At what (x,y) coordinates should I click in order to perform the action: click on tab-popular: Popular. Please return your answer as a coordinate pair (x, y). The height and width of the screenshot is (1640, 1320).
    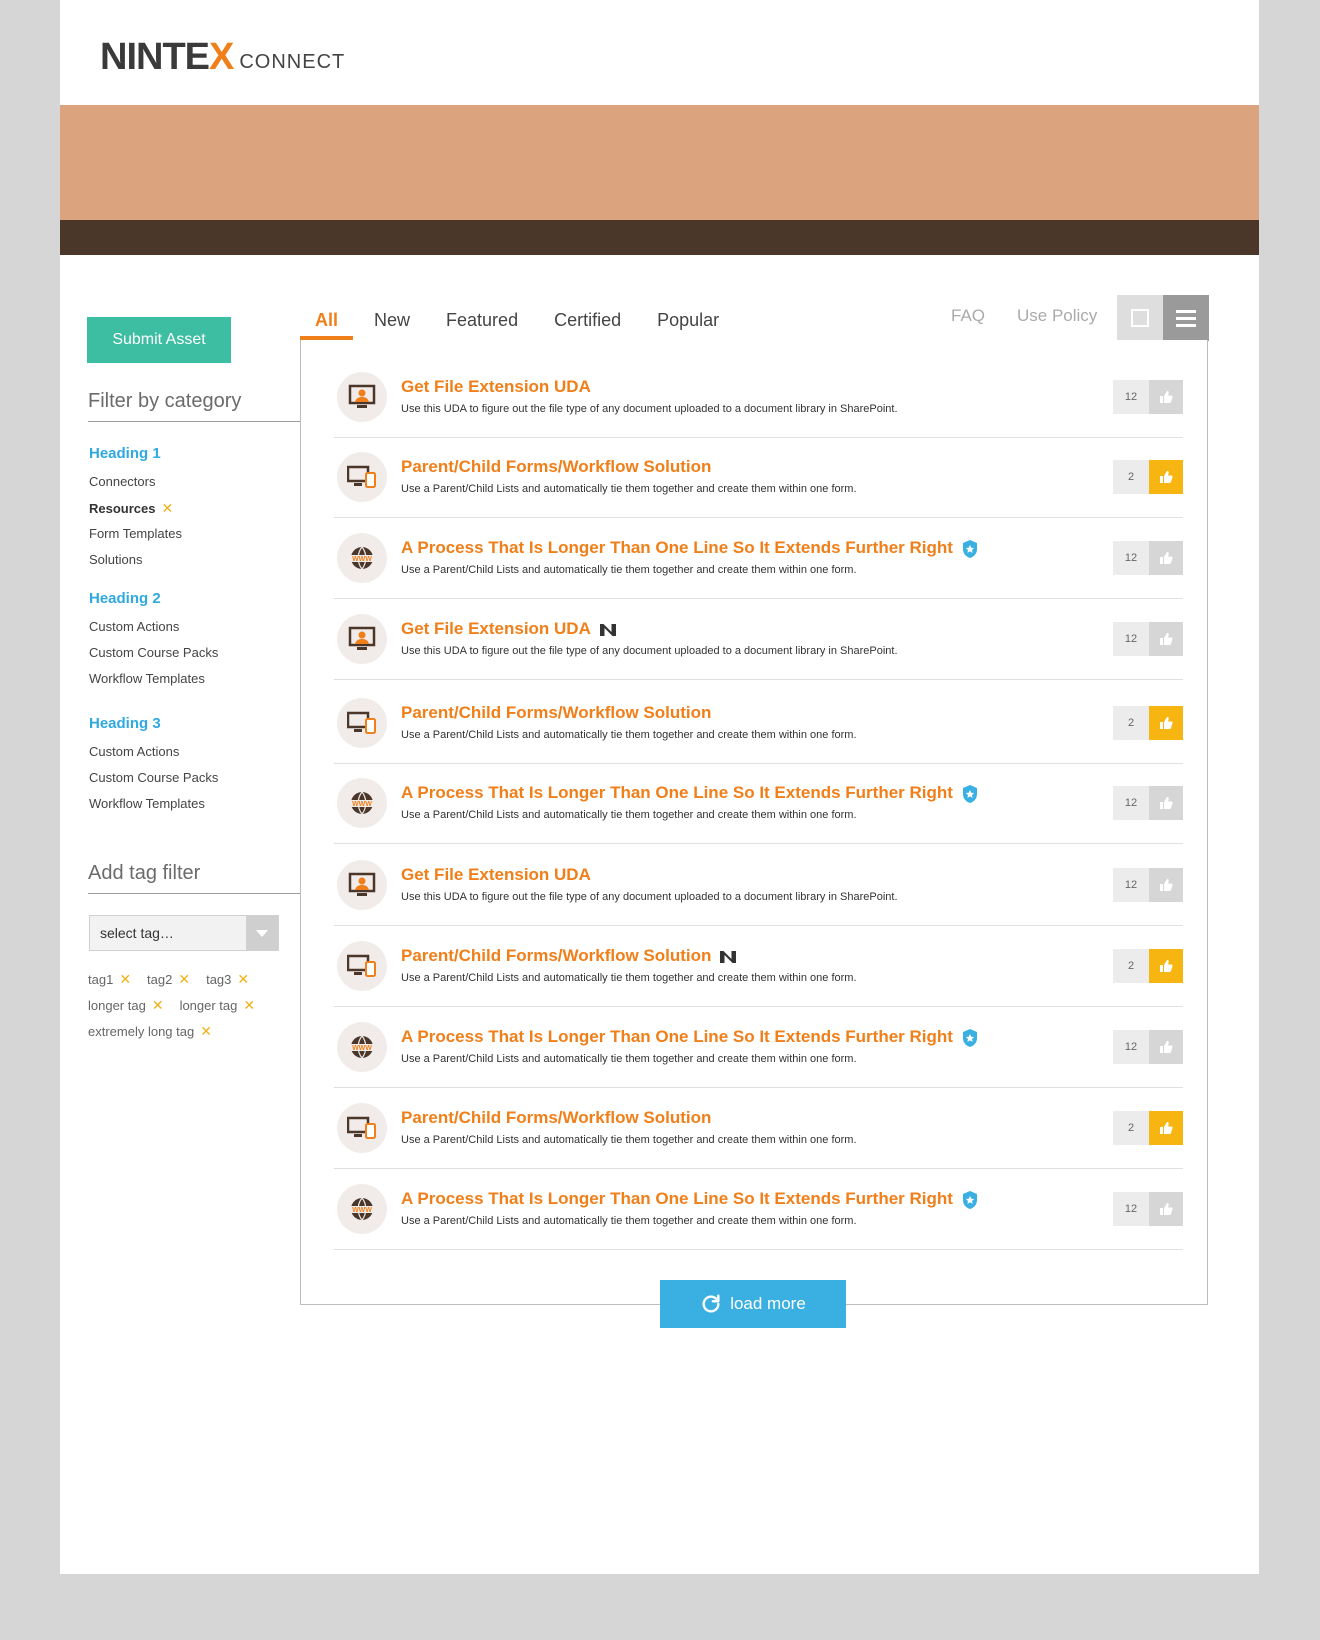
    Looking at the image, I should click on (688, 320).